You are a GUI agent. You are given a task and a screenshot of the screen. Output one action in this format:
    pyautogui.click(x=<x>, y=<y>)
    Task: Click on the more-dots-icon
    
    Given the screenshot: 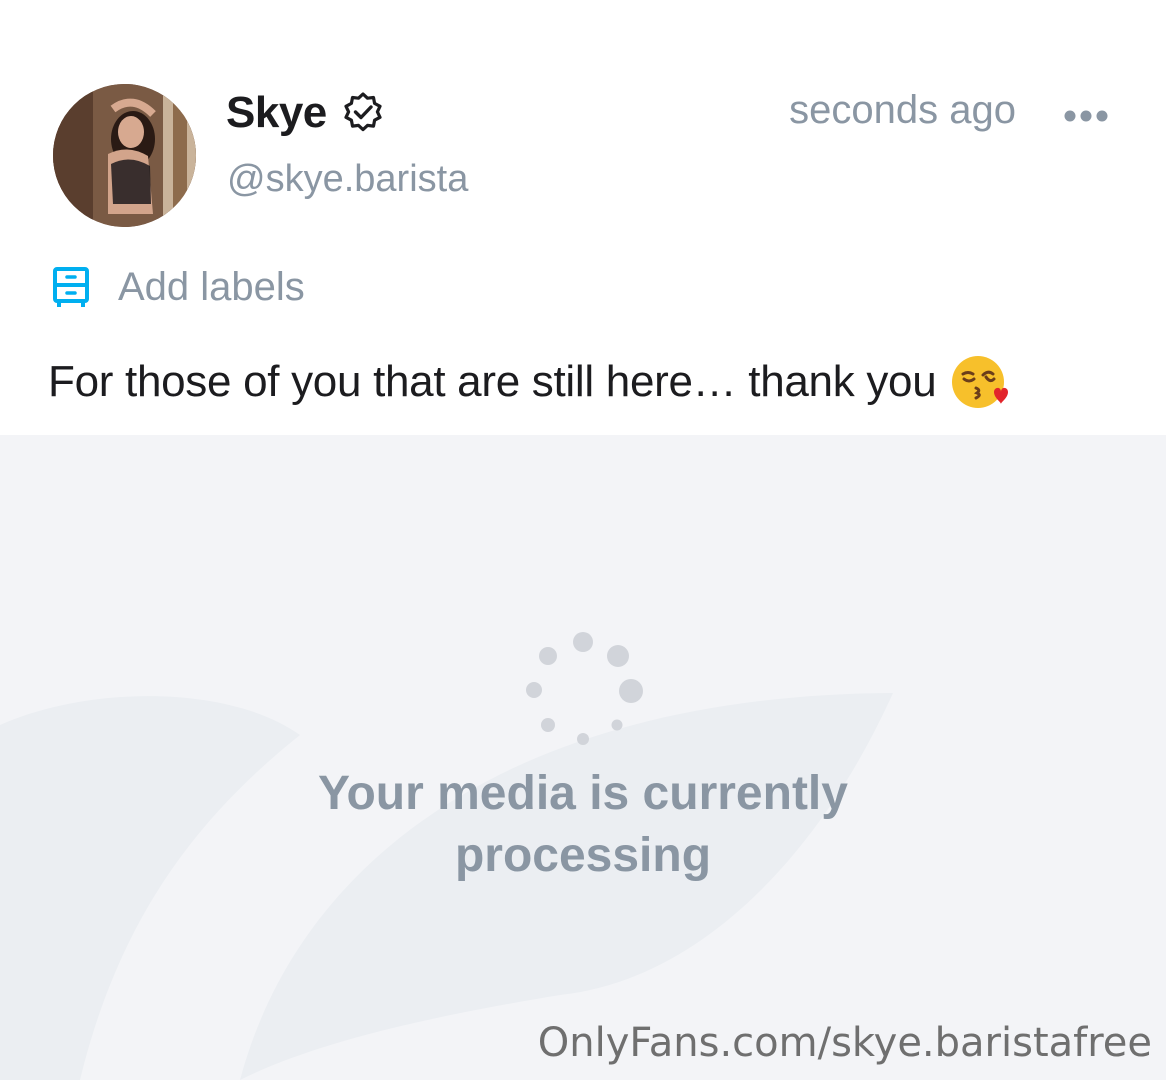 What is the action you would take?
    pyautogui.click(x=1086, y=116)
    